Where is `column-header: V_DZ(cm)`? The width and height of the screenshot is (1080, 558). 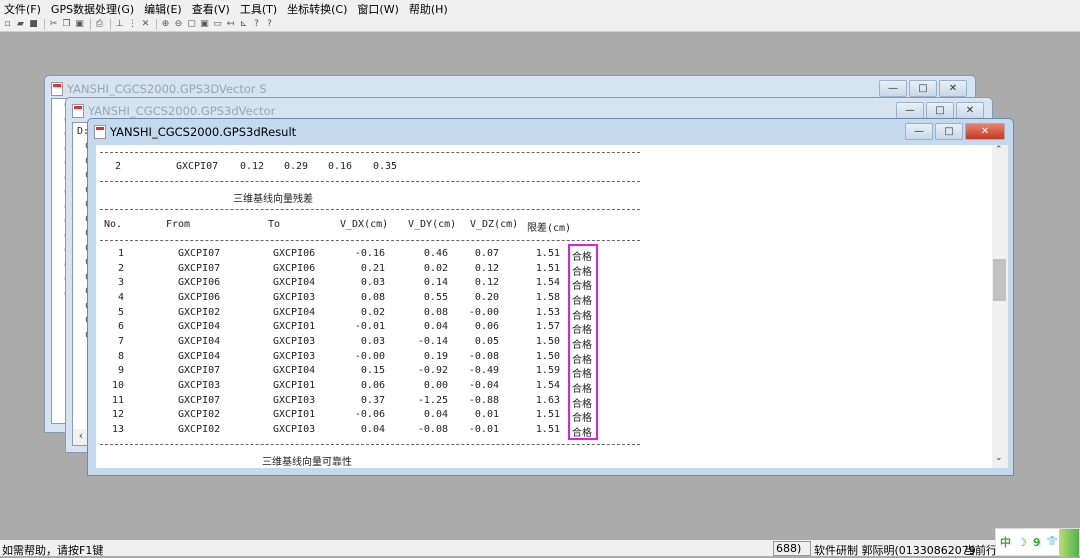 column-header: V_DZ(cm) is located at coordinates (494, 224).